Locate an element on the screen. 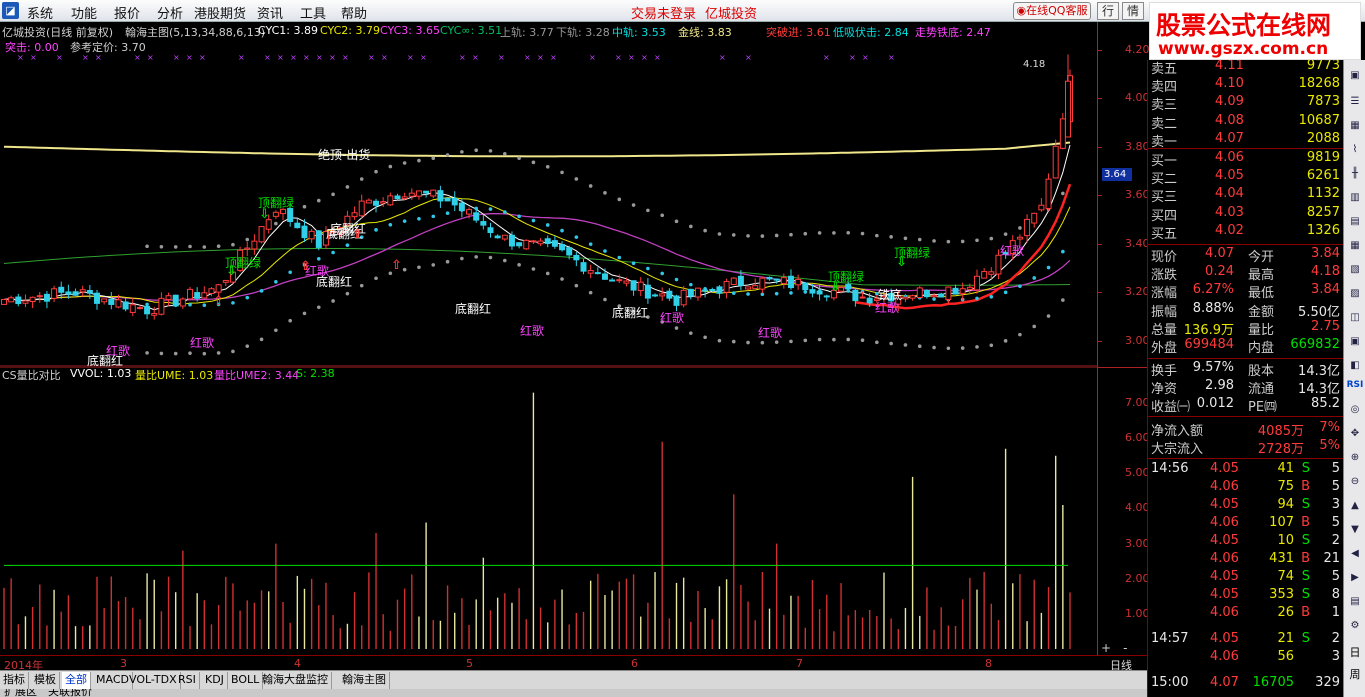  period-day-button: 日 is located at coordinates (1355, 652).